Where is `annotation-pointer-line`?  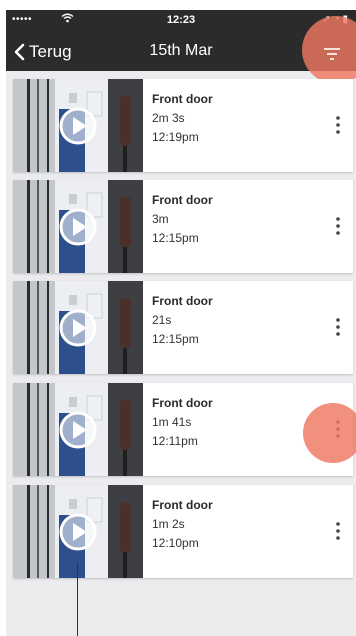
annotation-pointer-line is located at coordinates (77, 599).